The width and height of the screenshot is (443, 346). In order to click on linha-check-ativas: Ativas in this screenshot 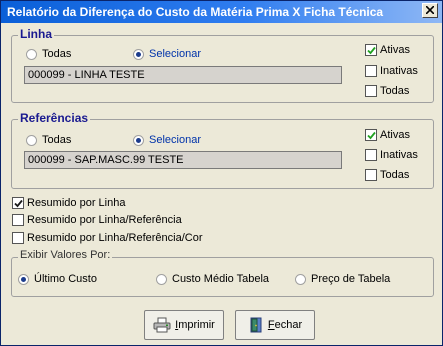, I will do `click(387, 50)`.